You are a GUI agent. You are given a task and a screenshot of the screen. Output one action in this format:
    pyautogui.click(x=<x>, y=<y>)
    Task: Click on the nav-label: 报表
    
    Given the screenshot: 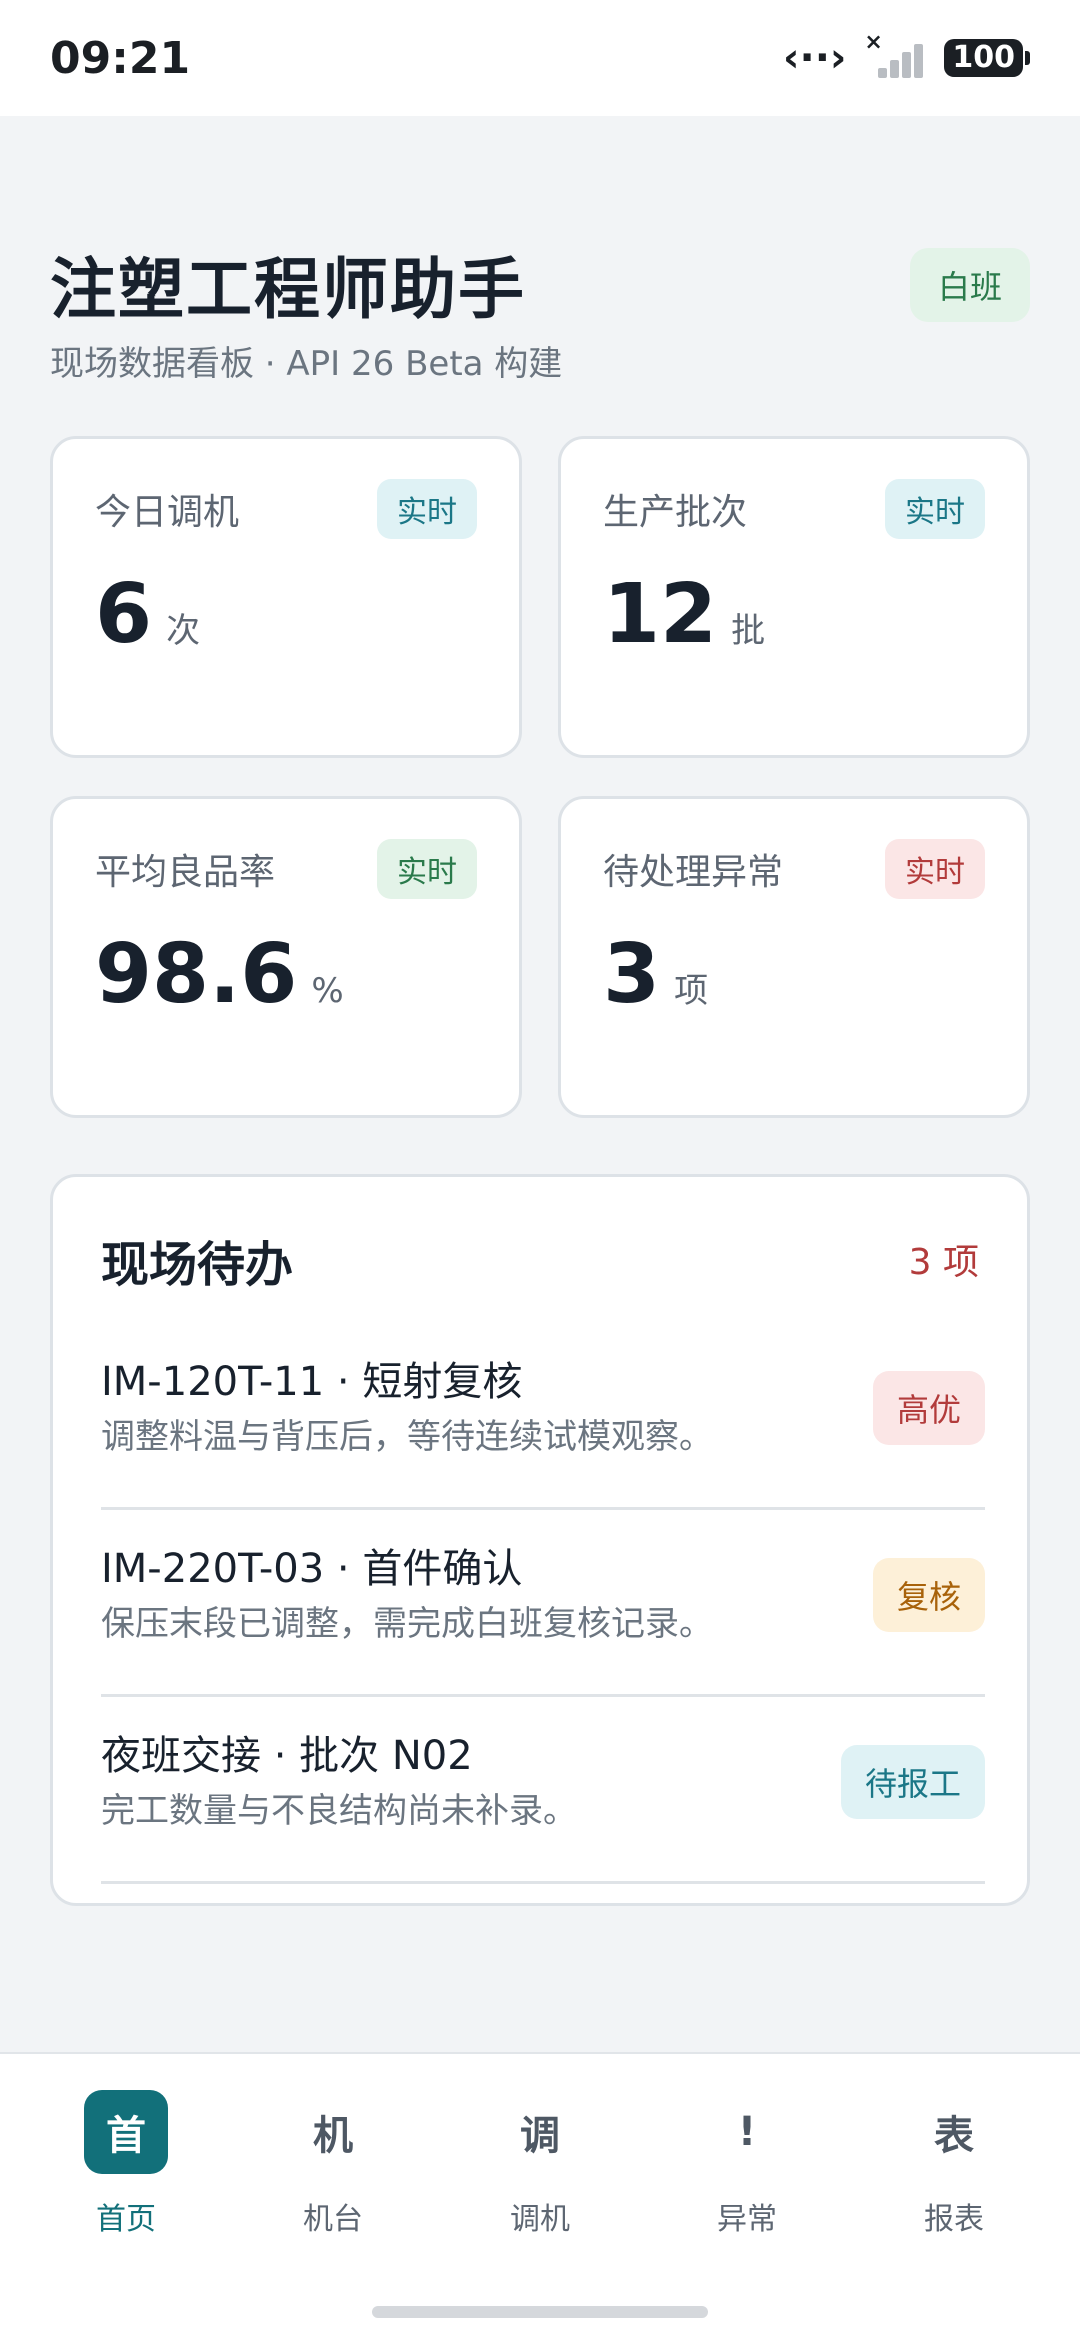 What is the action you would take?
    pyautogui.click(x=954, y=2219)
    